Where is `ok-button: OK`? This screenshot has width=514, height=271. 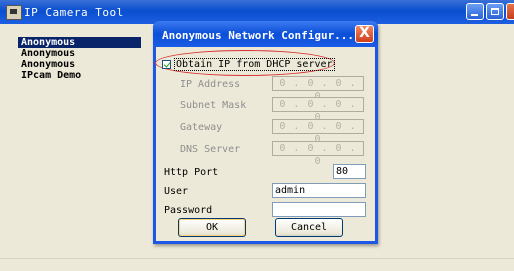 ok-button: OK is located at coordinates (212, 227).